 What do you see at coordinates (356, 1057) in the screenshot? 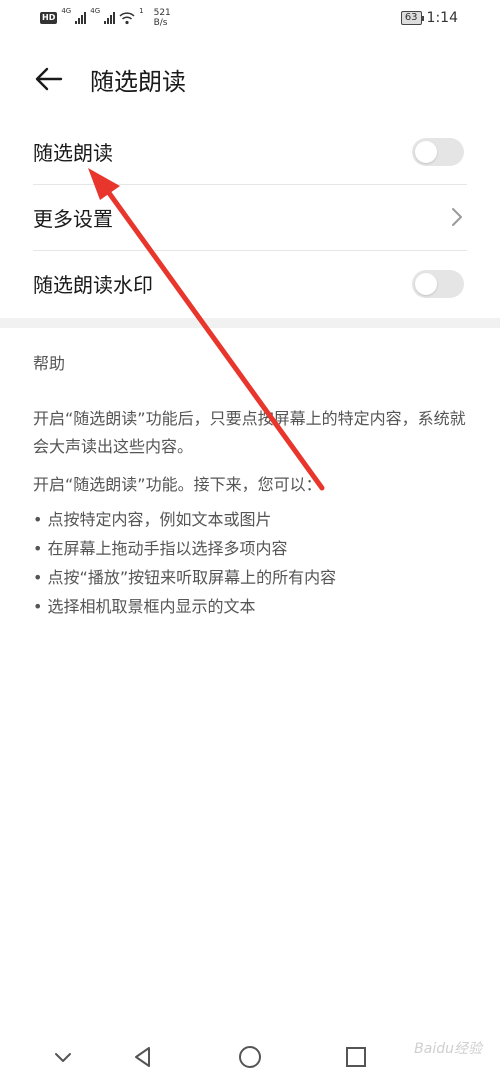
I see `nav-recents-icon` at bounding box center [356, 1057].